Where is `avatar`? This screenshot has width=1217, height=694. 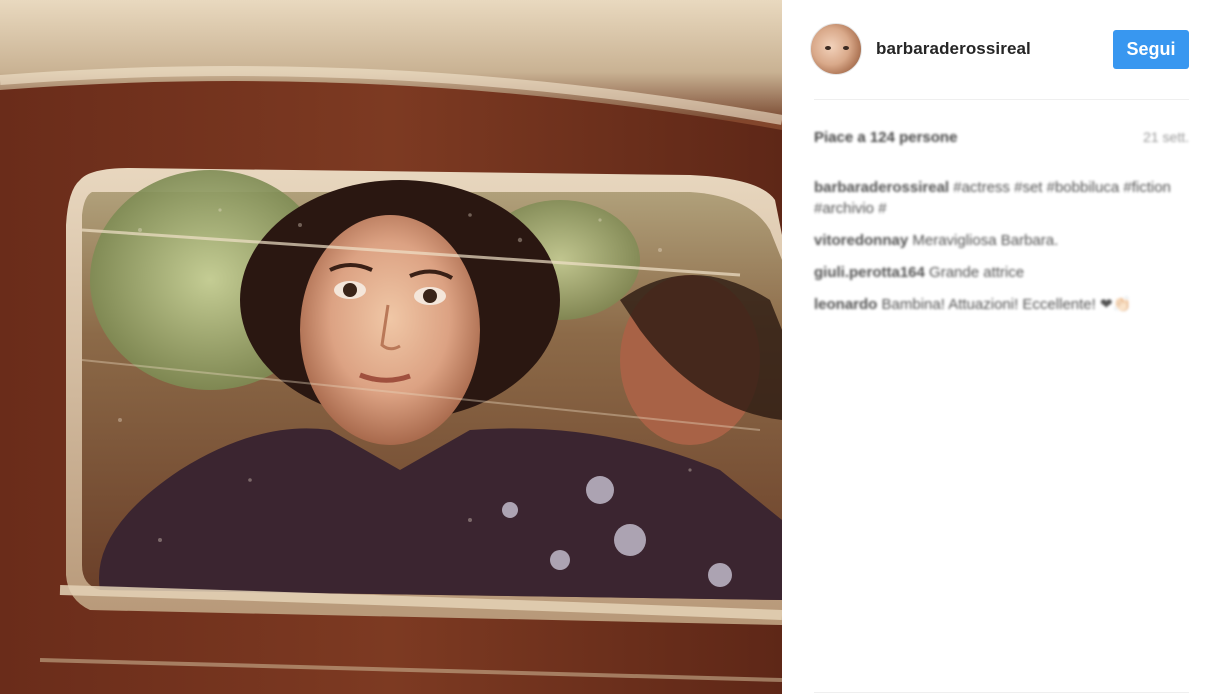
avatar is located at coordinates (836, 49).